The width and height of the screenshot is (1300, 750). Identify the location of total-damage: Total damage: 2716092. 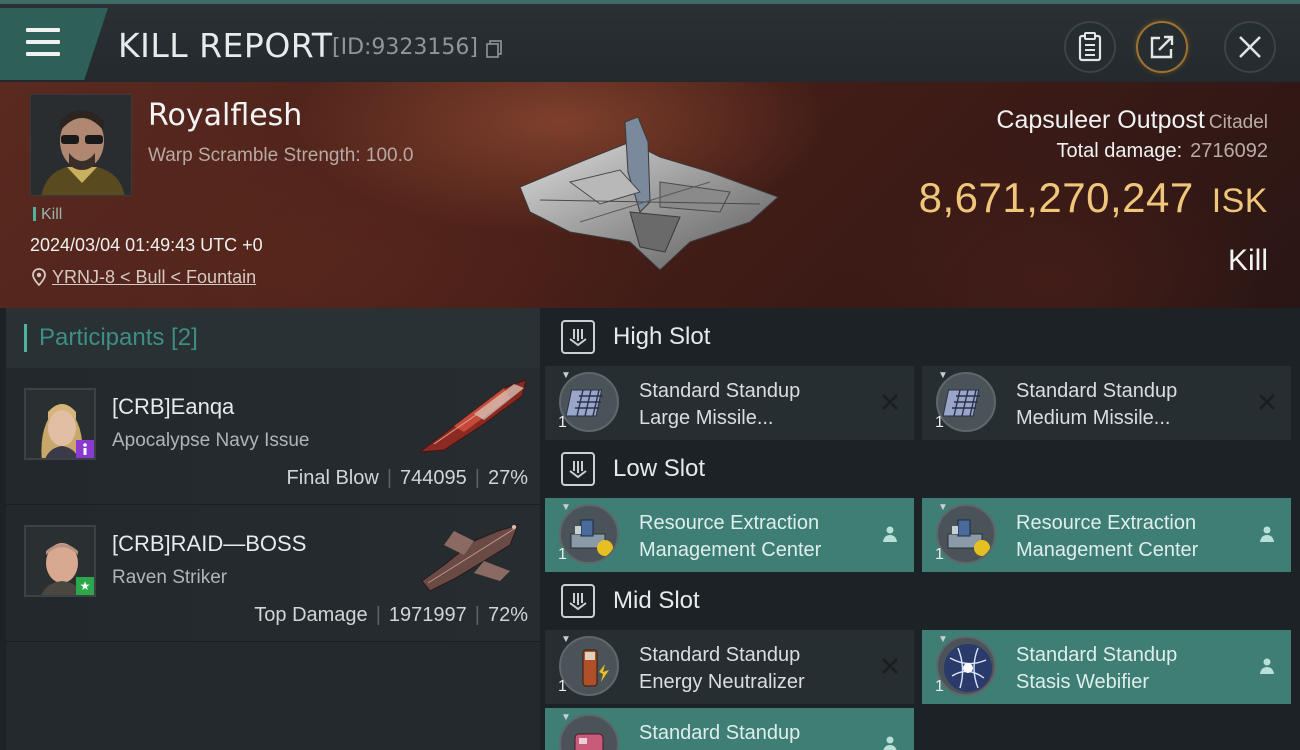
(1162, 151).